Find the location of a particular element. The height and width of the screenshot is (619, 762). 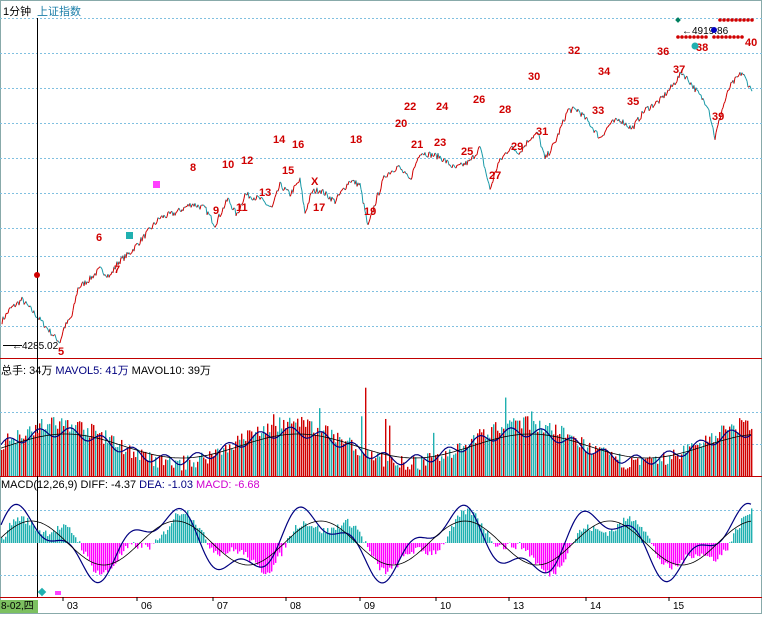

period-label: 1分钟 is located at coordinates (17, 11).